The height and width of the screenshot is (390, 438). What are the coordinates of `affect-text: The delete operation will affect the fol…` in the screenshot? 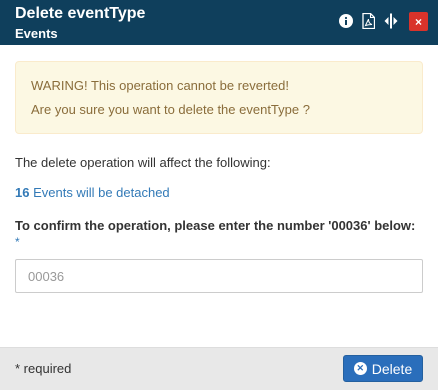 It's located at (143, 162).